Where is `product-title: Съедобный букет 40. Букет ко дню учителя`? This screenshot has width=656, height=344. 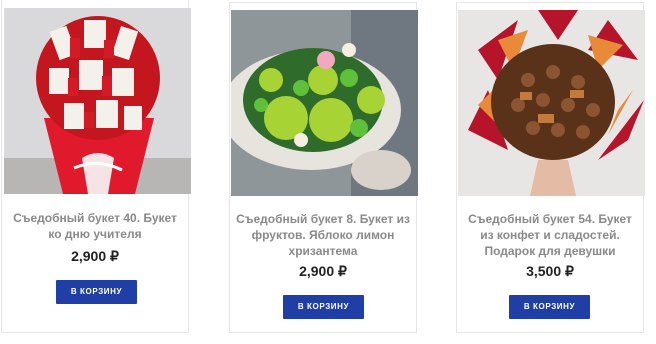 product-title: Съедобный букет 40. Букет ко дню учителя is located at coordinates (95, 226).